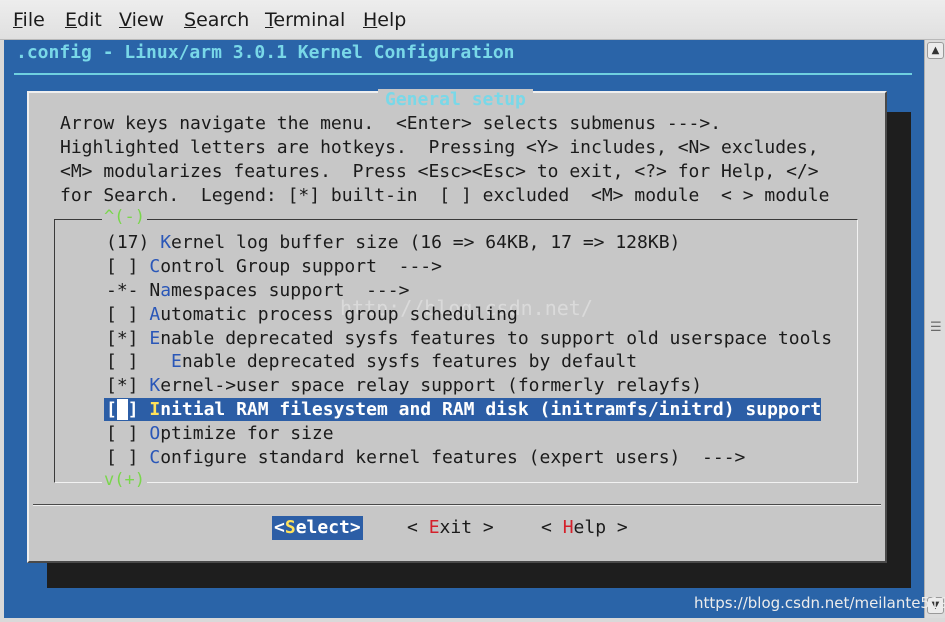  I want to click on menu-view-label: iew, so click(148, 20).